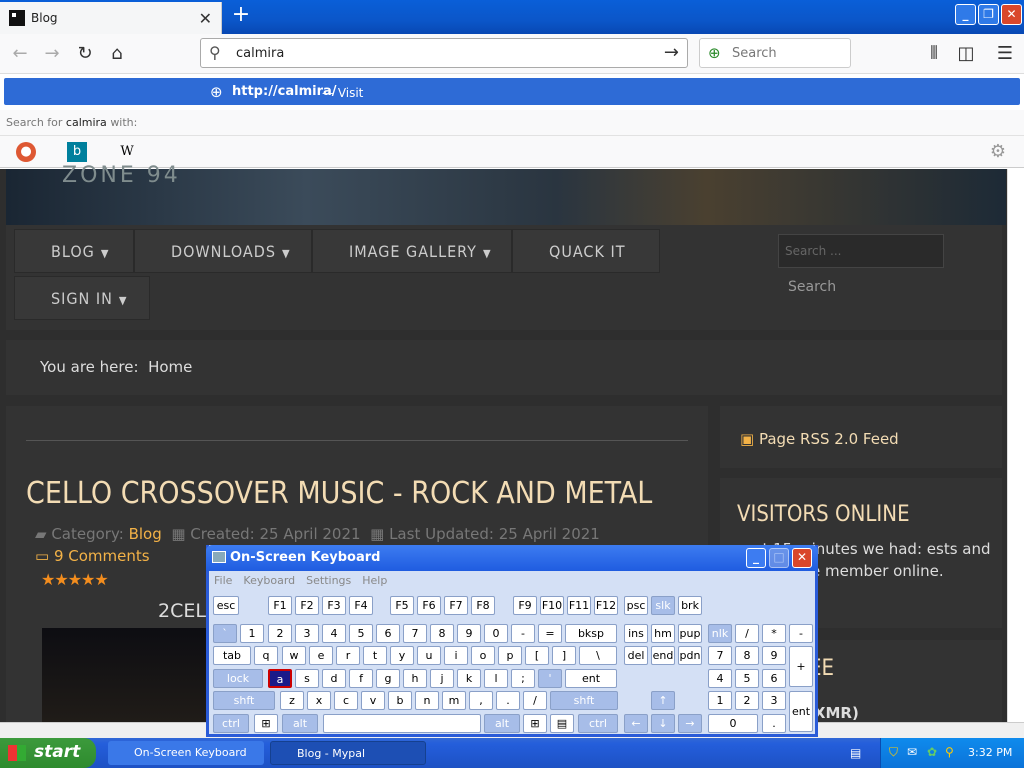  Describe the element at coordinates (774, 633) in the screenshot. I see `osk-key: *` at that location.